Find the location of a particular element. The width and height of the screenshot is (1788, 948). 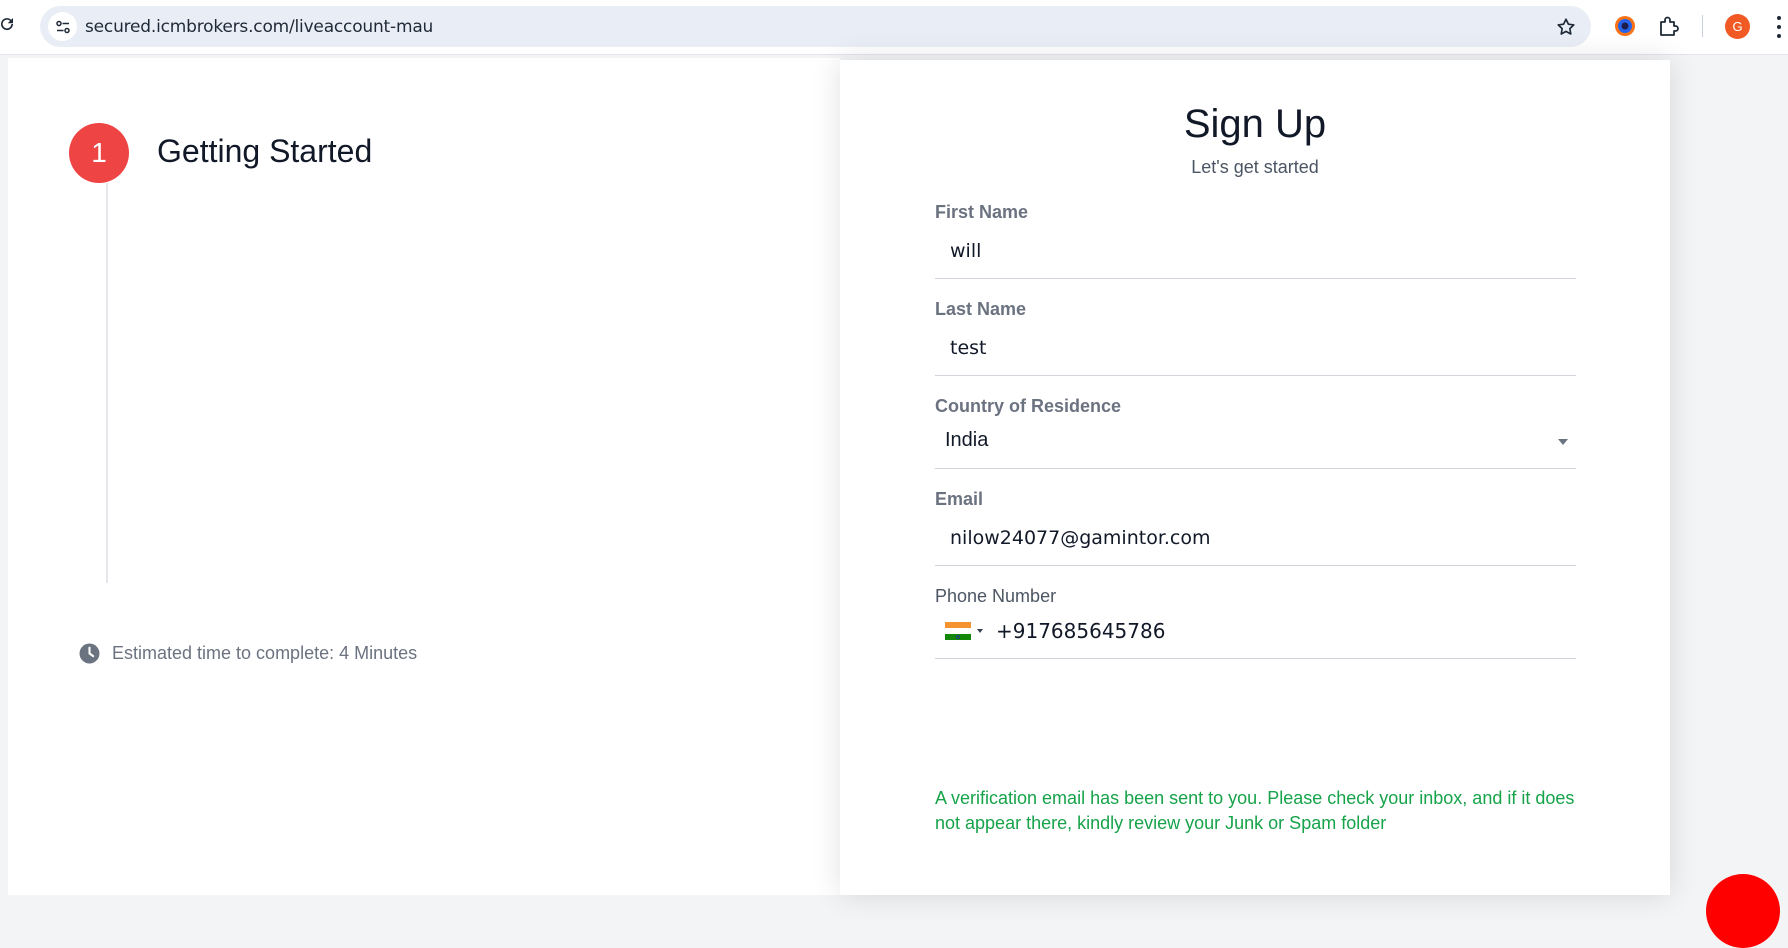

site-info-icon is located at coordinates (62, 26).